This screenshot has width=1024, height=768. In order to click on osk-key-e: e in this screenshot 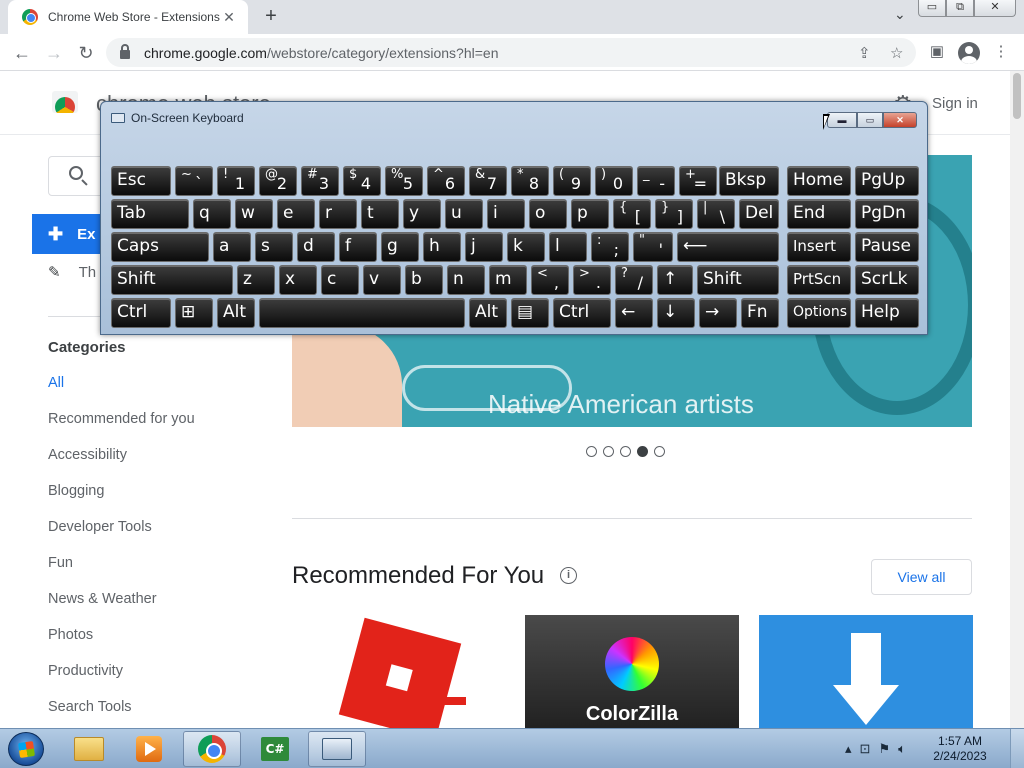, I will do `click(296, 214)`.